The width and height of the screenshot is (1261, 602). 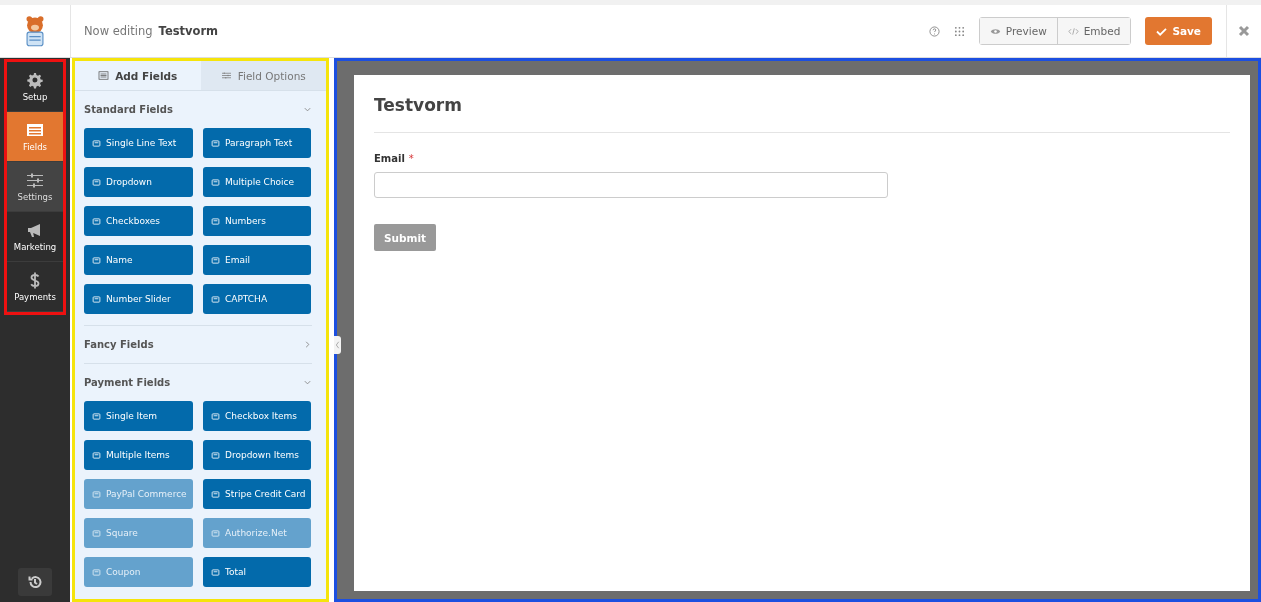 What do you see at coordinates (1093, 31) in the screenshot?
I see `embed-button: Embed` at bounding box center [1093, 31].